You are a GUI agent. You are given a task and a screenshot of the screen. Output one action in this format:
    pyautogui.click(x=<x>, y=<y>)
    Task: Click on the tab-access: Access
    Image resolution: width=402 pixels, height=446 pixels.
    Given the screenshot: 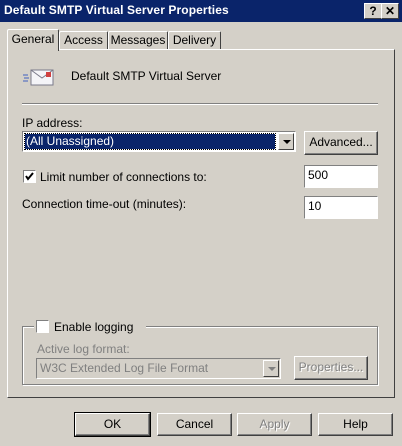 What is the action you would take?
    pyautogui.click(x=83, y=40)
    